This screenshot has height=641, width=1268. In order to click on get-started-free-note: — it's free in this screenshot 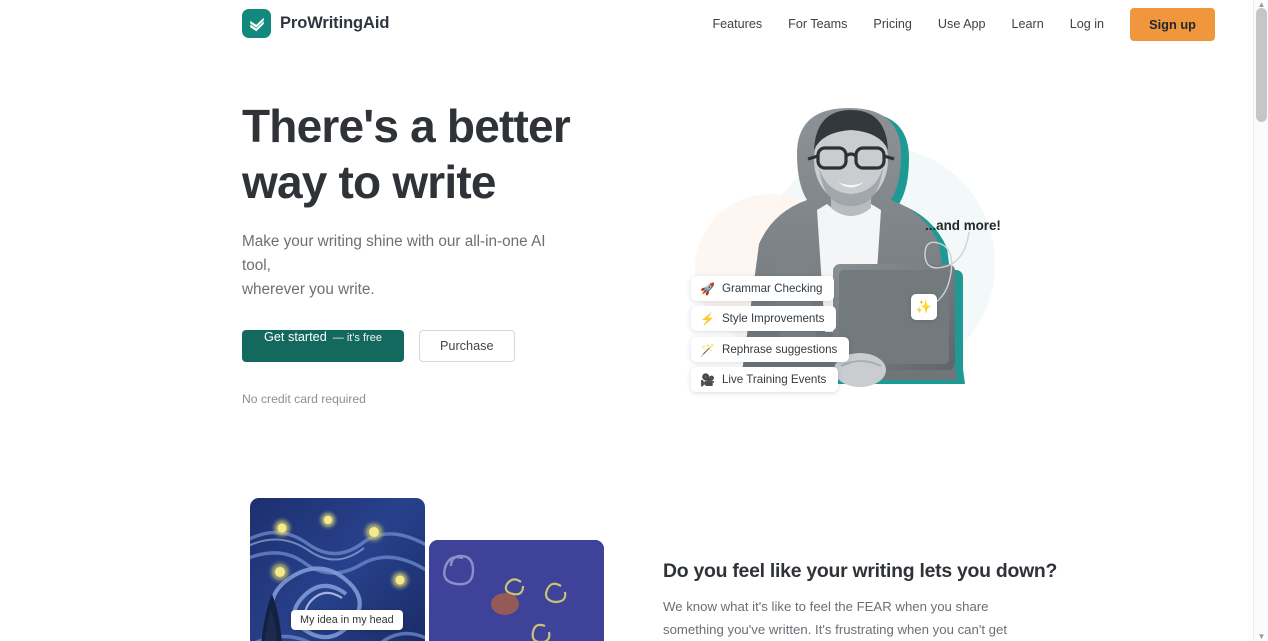, I will do `click(357, 338)`.